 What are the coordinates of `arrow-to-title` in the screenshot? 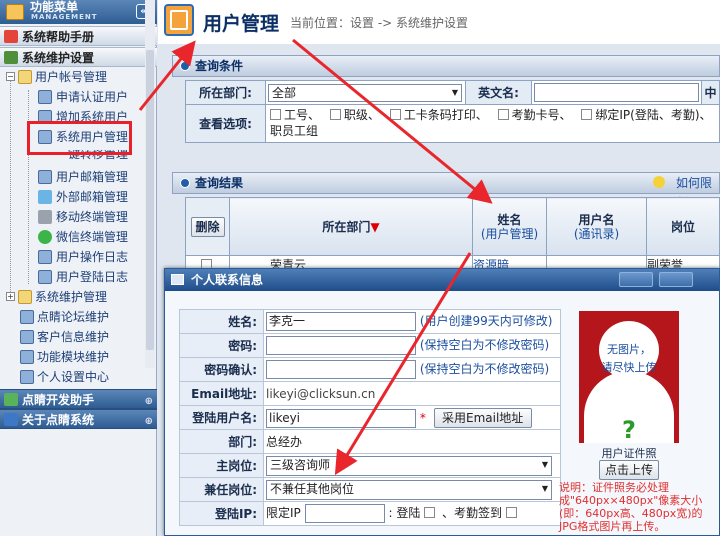 It's located at (167, 75).